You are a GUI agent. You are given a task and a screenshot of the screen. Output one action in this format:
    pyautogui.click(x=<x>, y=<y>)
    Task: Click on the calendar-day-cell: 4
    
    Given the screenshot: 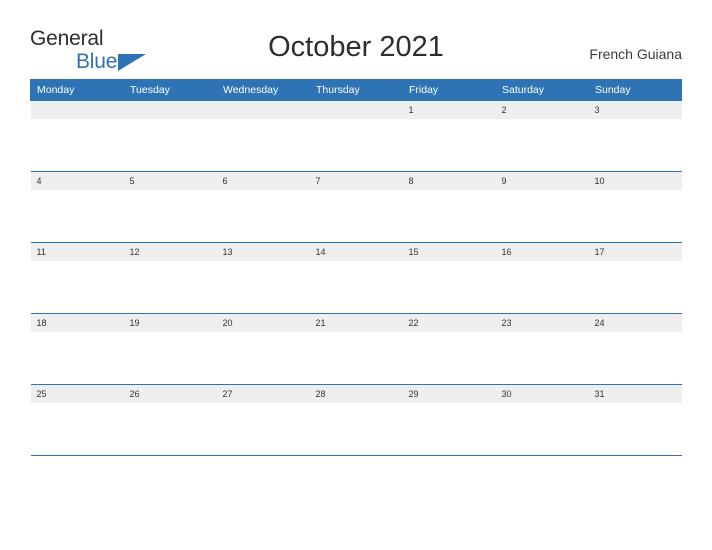 What is the action you would take?
    pyautogui.click(x=77, y=207)
    